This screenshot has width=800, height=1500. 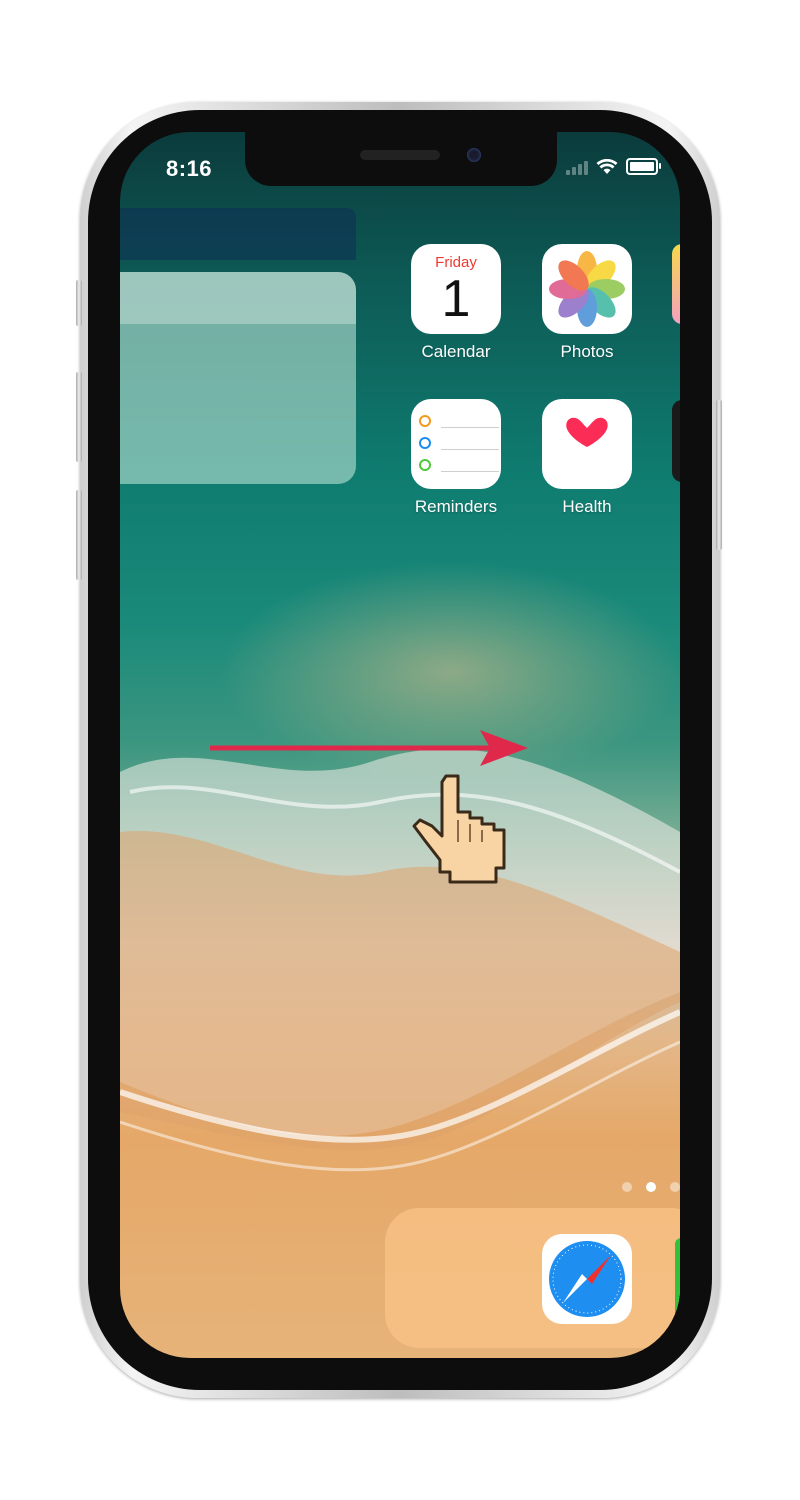 I want to click on widget-card, so click(x=238, y=378).